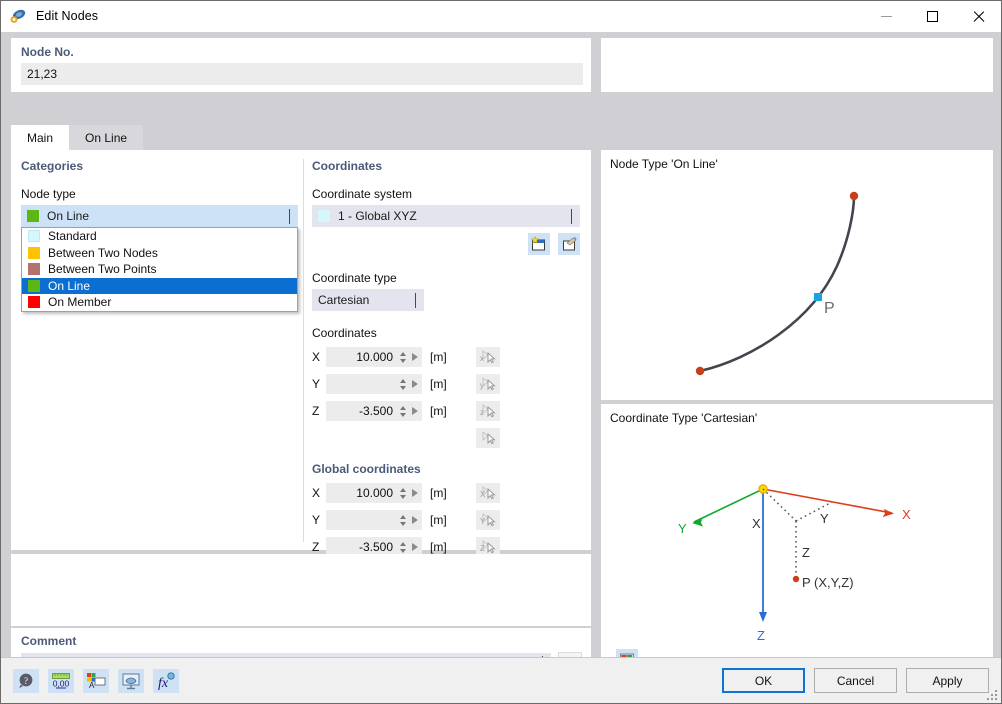  I want to click on svg-text: fx, so click(163, 683).